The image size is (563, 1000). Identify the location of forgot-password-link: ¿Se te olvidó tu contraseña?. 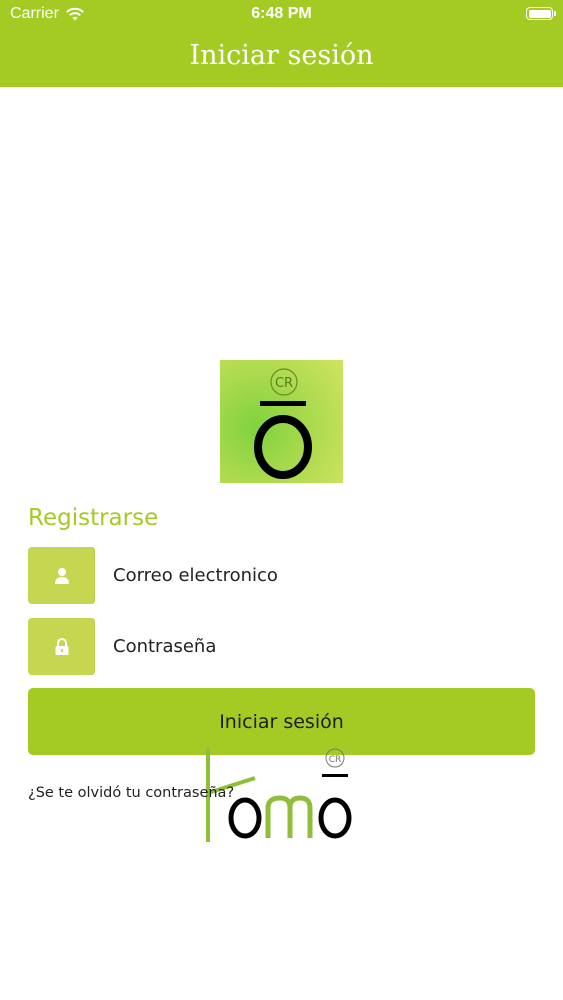
(131, 793).